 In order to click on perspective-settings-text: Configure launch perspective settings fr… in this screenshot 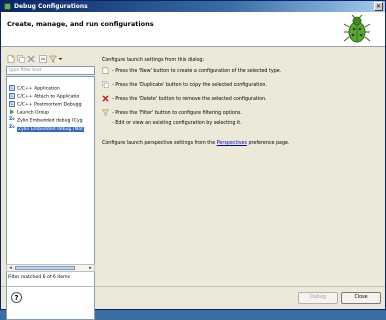, I will do `click(196, 143)`.